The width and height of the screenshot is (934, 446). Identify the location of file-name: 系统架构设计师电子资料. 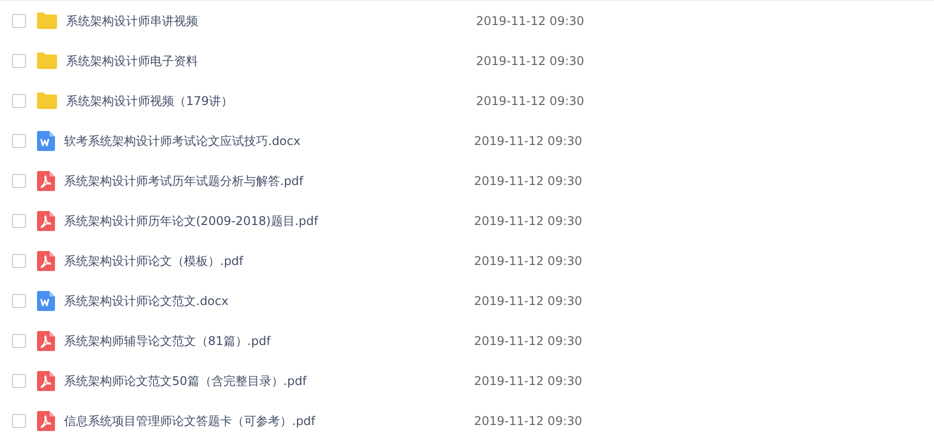
(271, 61).